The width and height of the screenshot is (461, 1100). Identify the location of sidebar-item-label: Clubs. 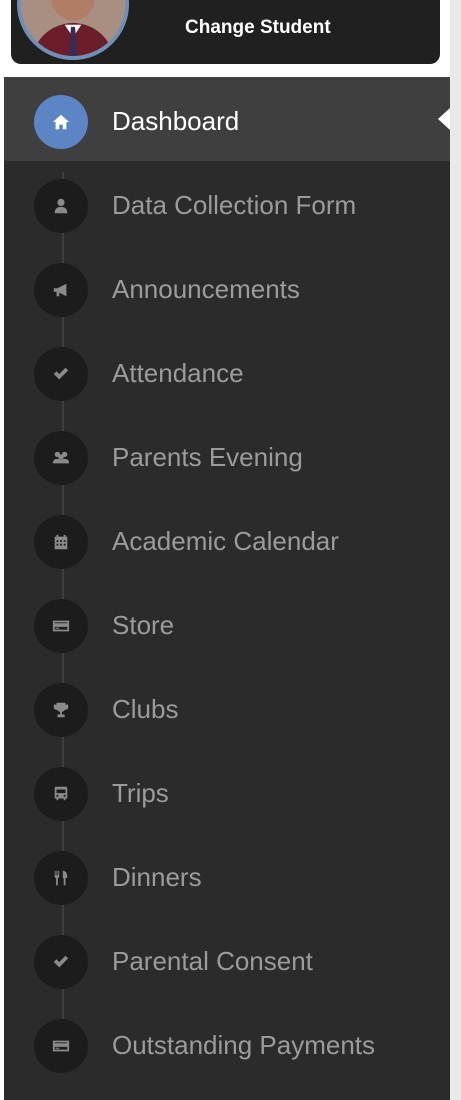
(145, 709).